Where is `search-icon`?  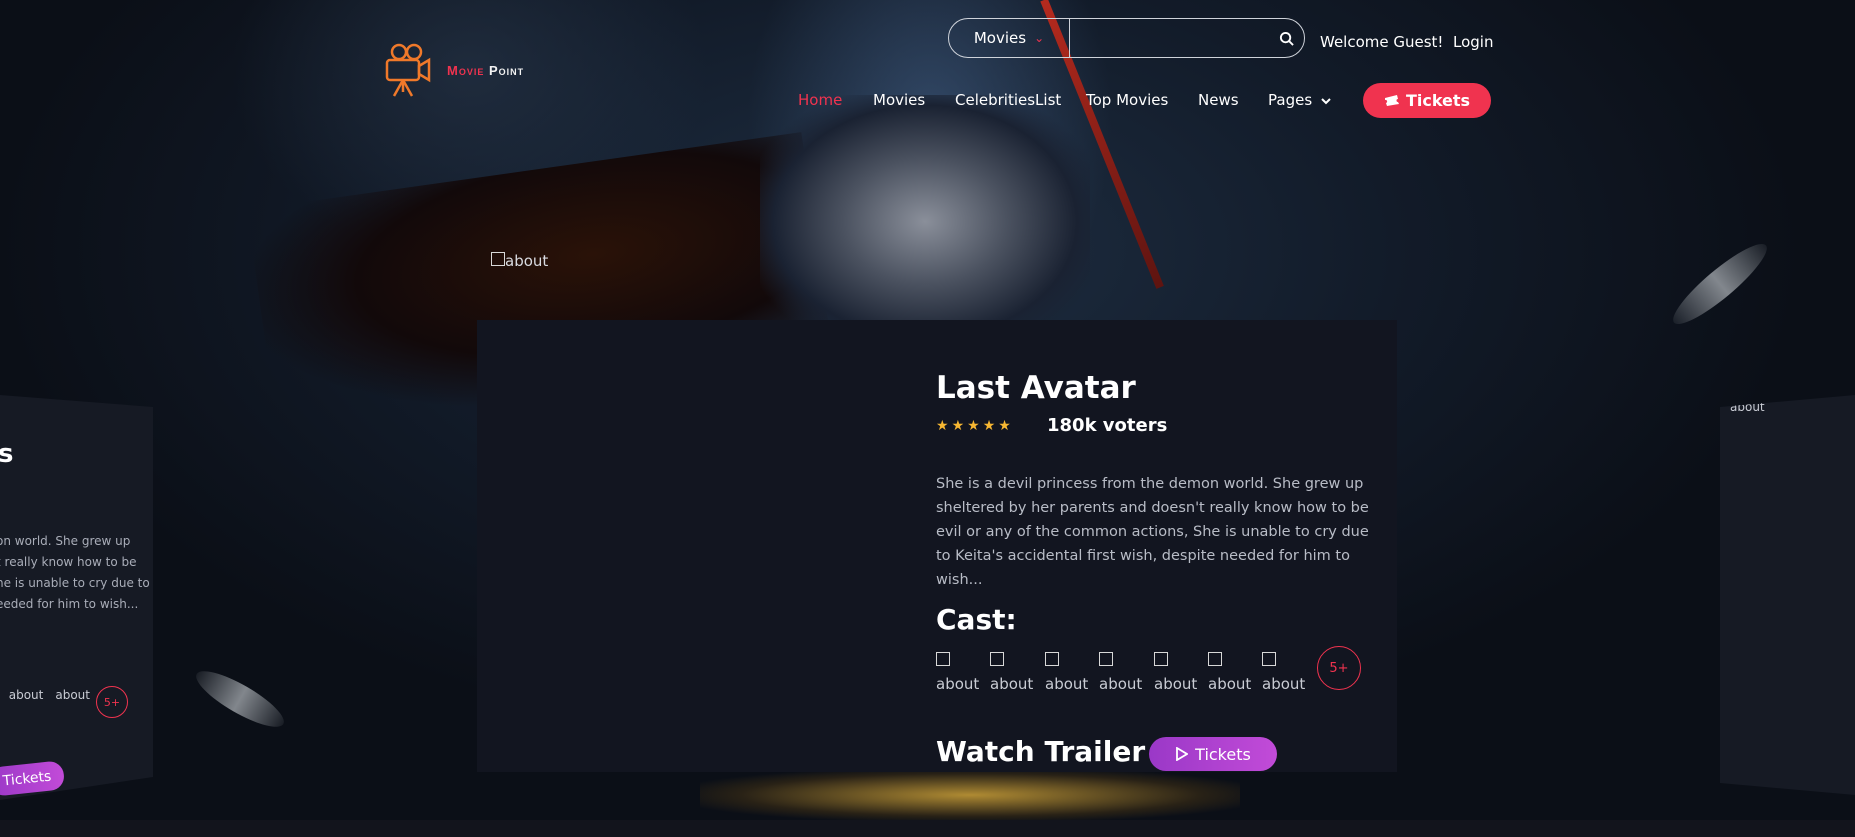
search-icon is located at coordinates (1286, 38).